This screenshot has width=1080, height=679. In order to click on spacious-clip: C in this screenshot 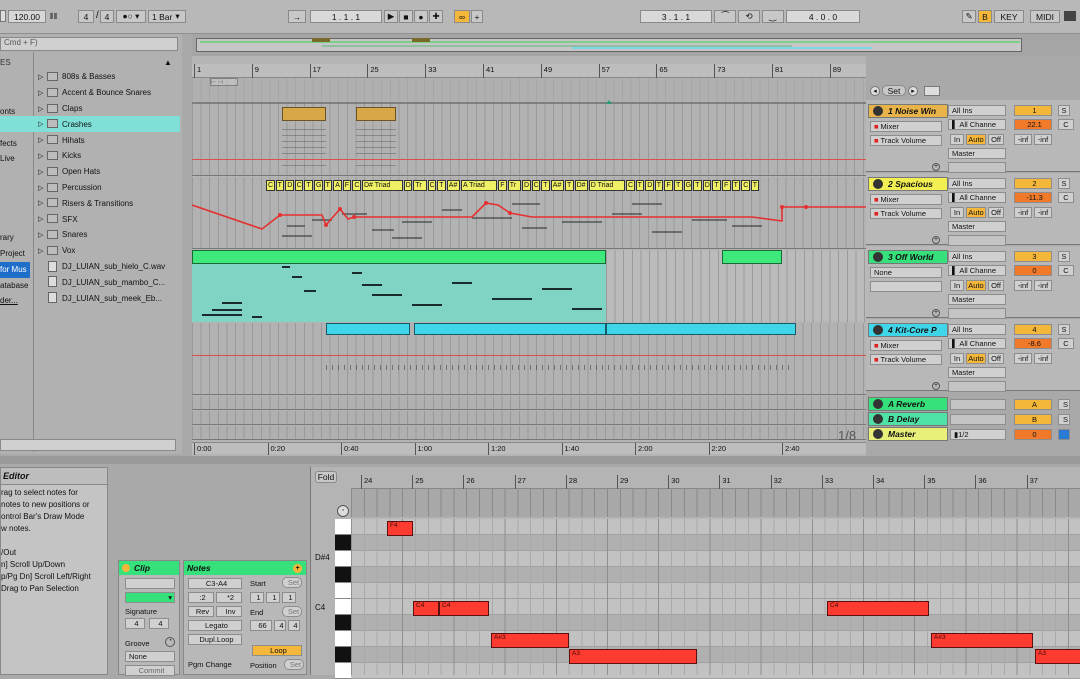, I will do `click(299, 185)`.